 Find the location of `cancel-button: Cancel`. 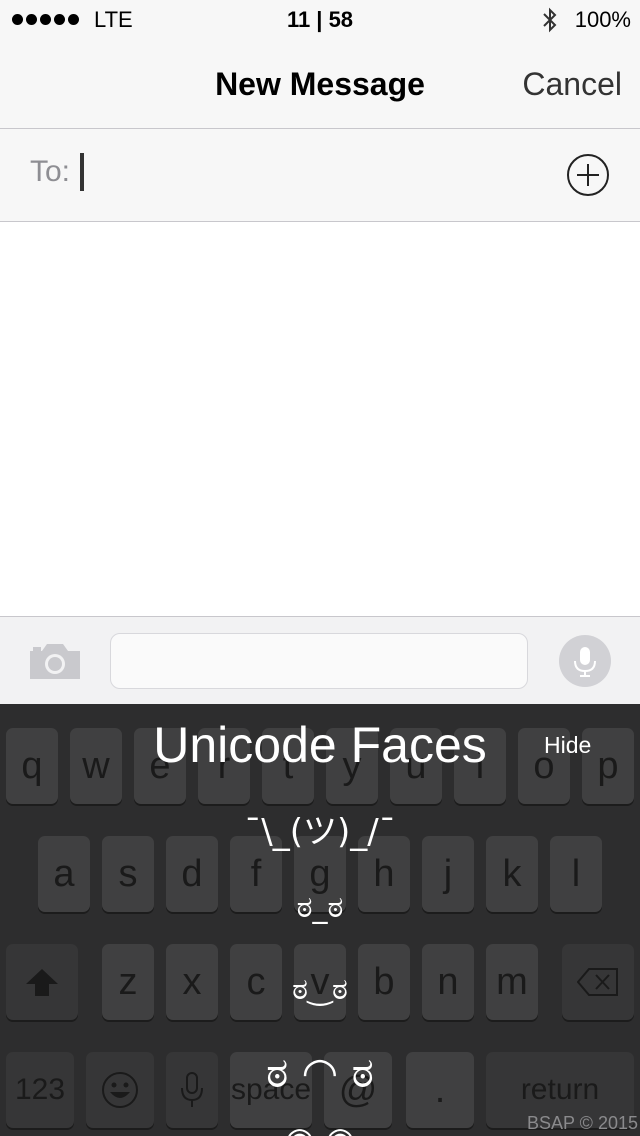

cancel-button: Cancel is located at coordinates (572, 84).